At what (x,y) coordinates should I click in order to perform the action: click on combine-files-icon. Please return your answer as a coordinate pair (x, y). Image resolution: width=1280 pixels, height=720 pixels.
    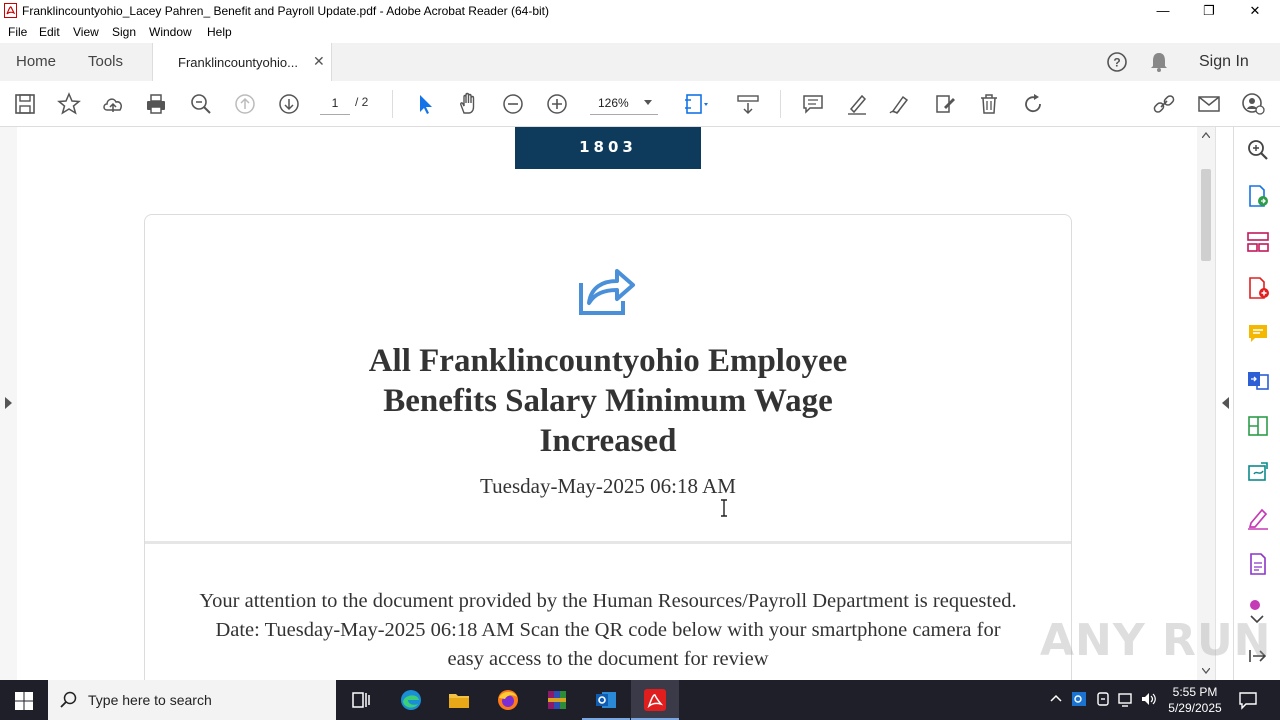
    Looking at the image, I should click on (1258, 380).